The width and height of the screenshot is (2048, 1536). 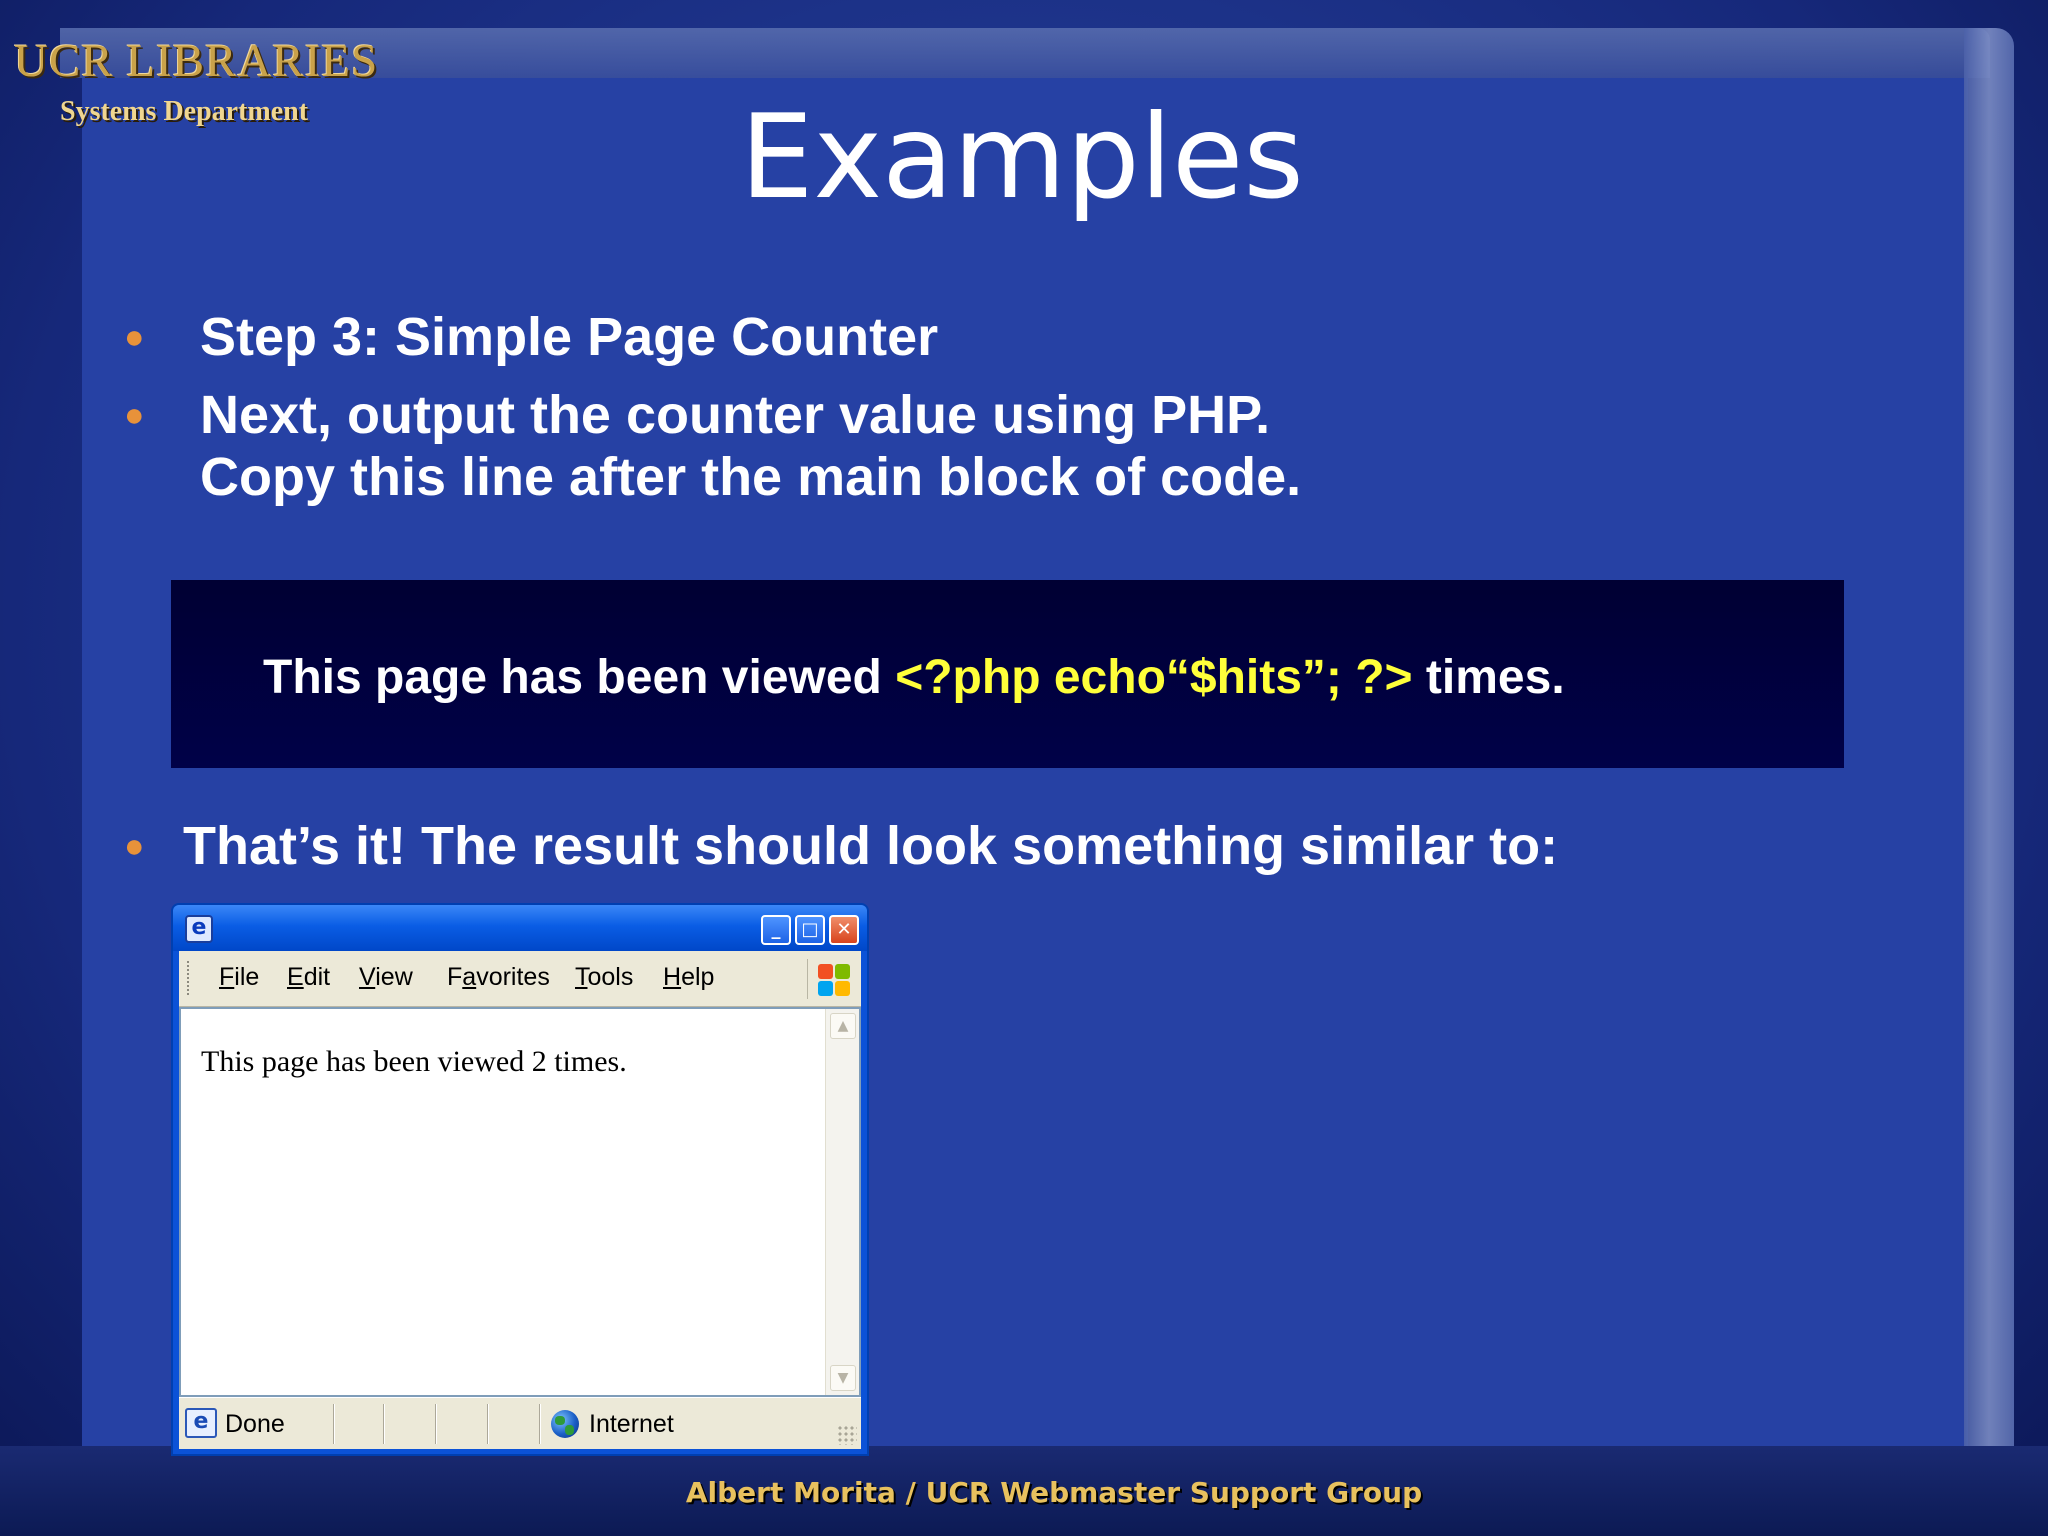 What do you see at coordinates (386, 977) in the screenshot?
I see `menu-view: View` at bounding box center [386, 977].